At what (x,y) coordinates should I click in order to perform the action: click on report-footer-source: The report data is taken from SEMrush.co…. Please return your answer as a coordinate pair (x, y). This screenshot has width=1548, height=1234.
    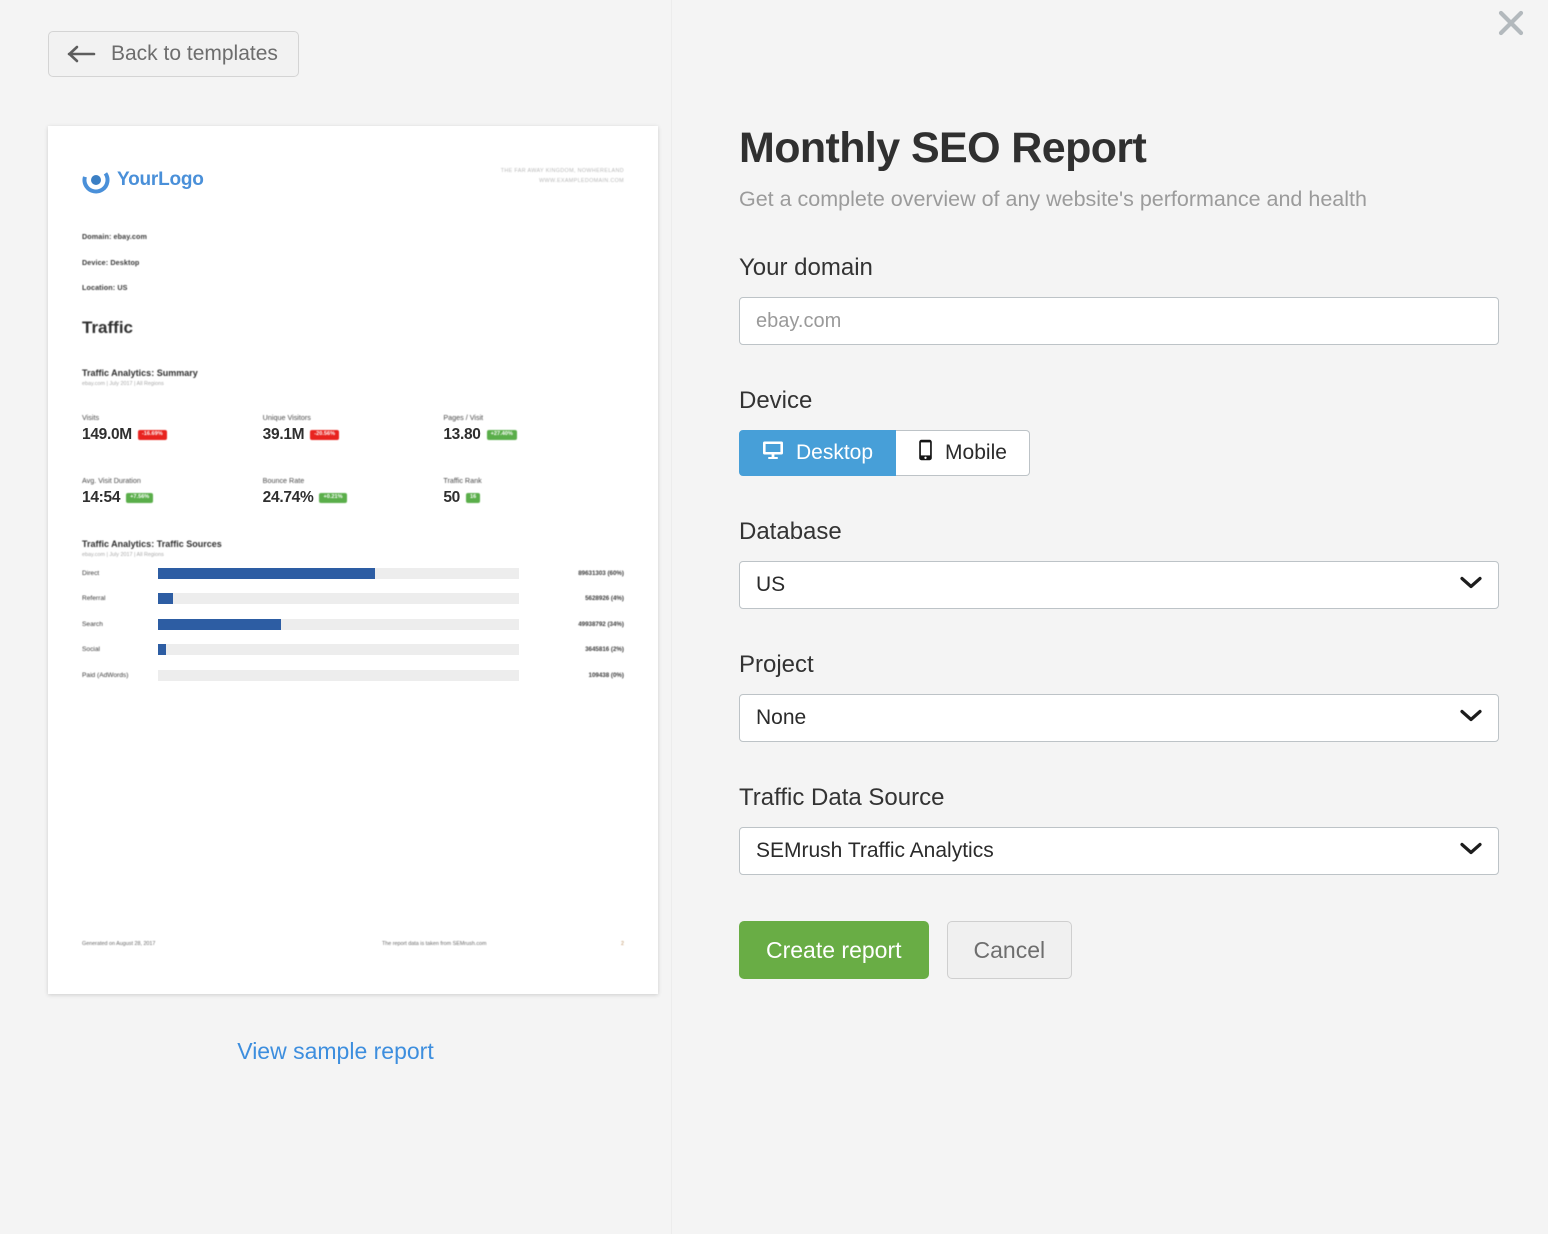
    Looking at the image, I should click on (434, 944).